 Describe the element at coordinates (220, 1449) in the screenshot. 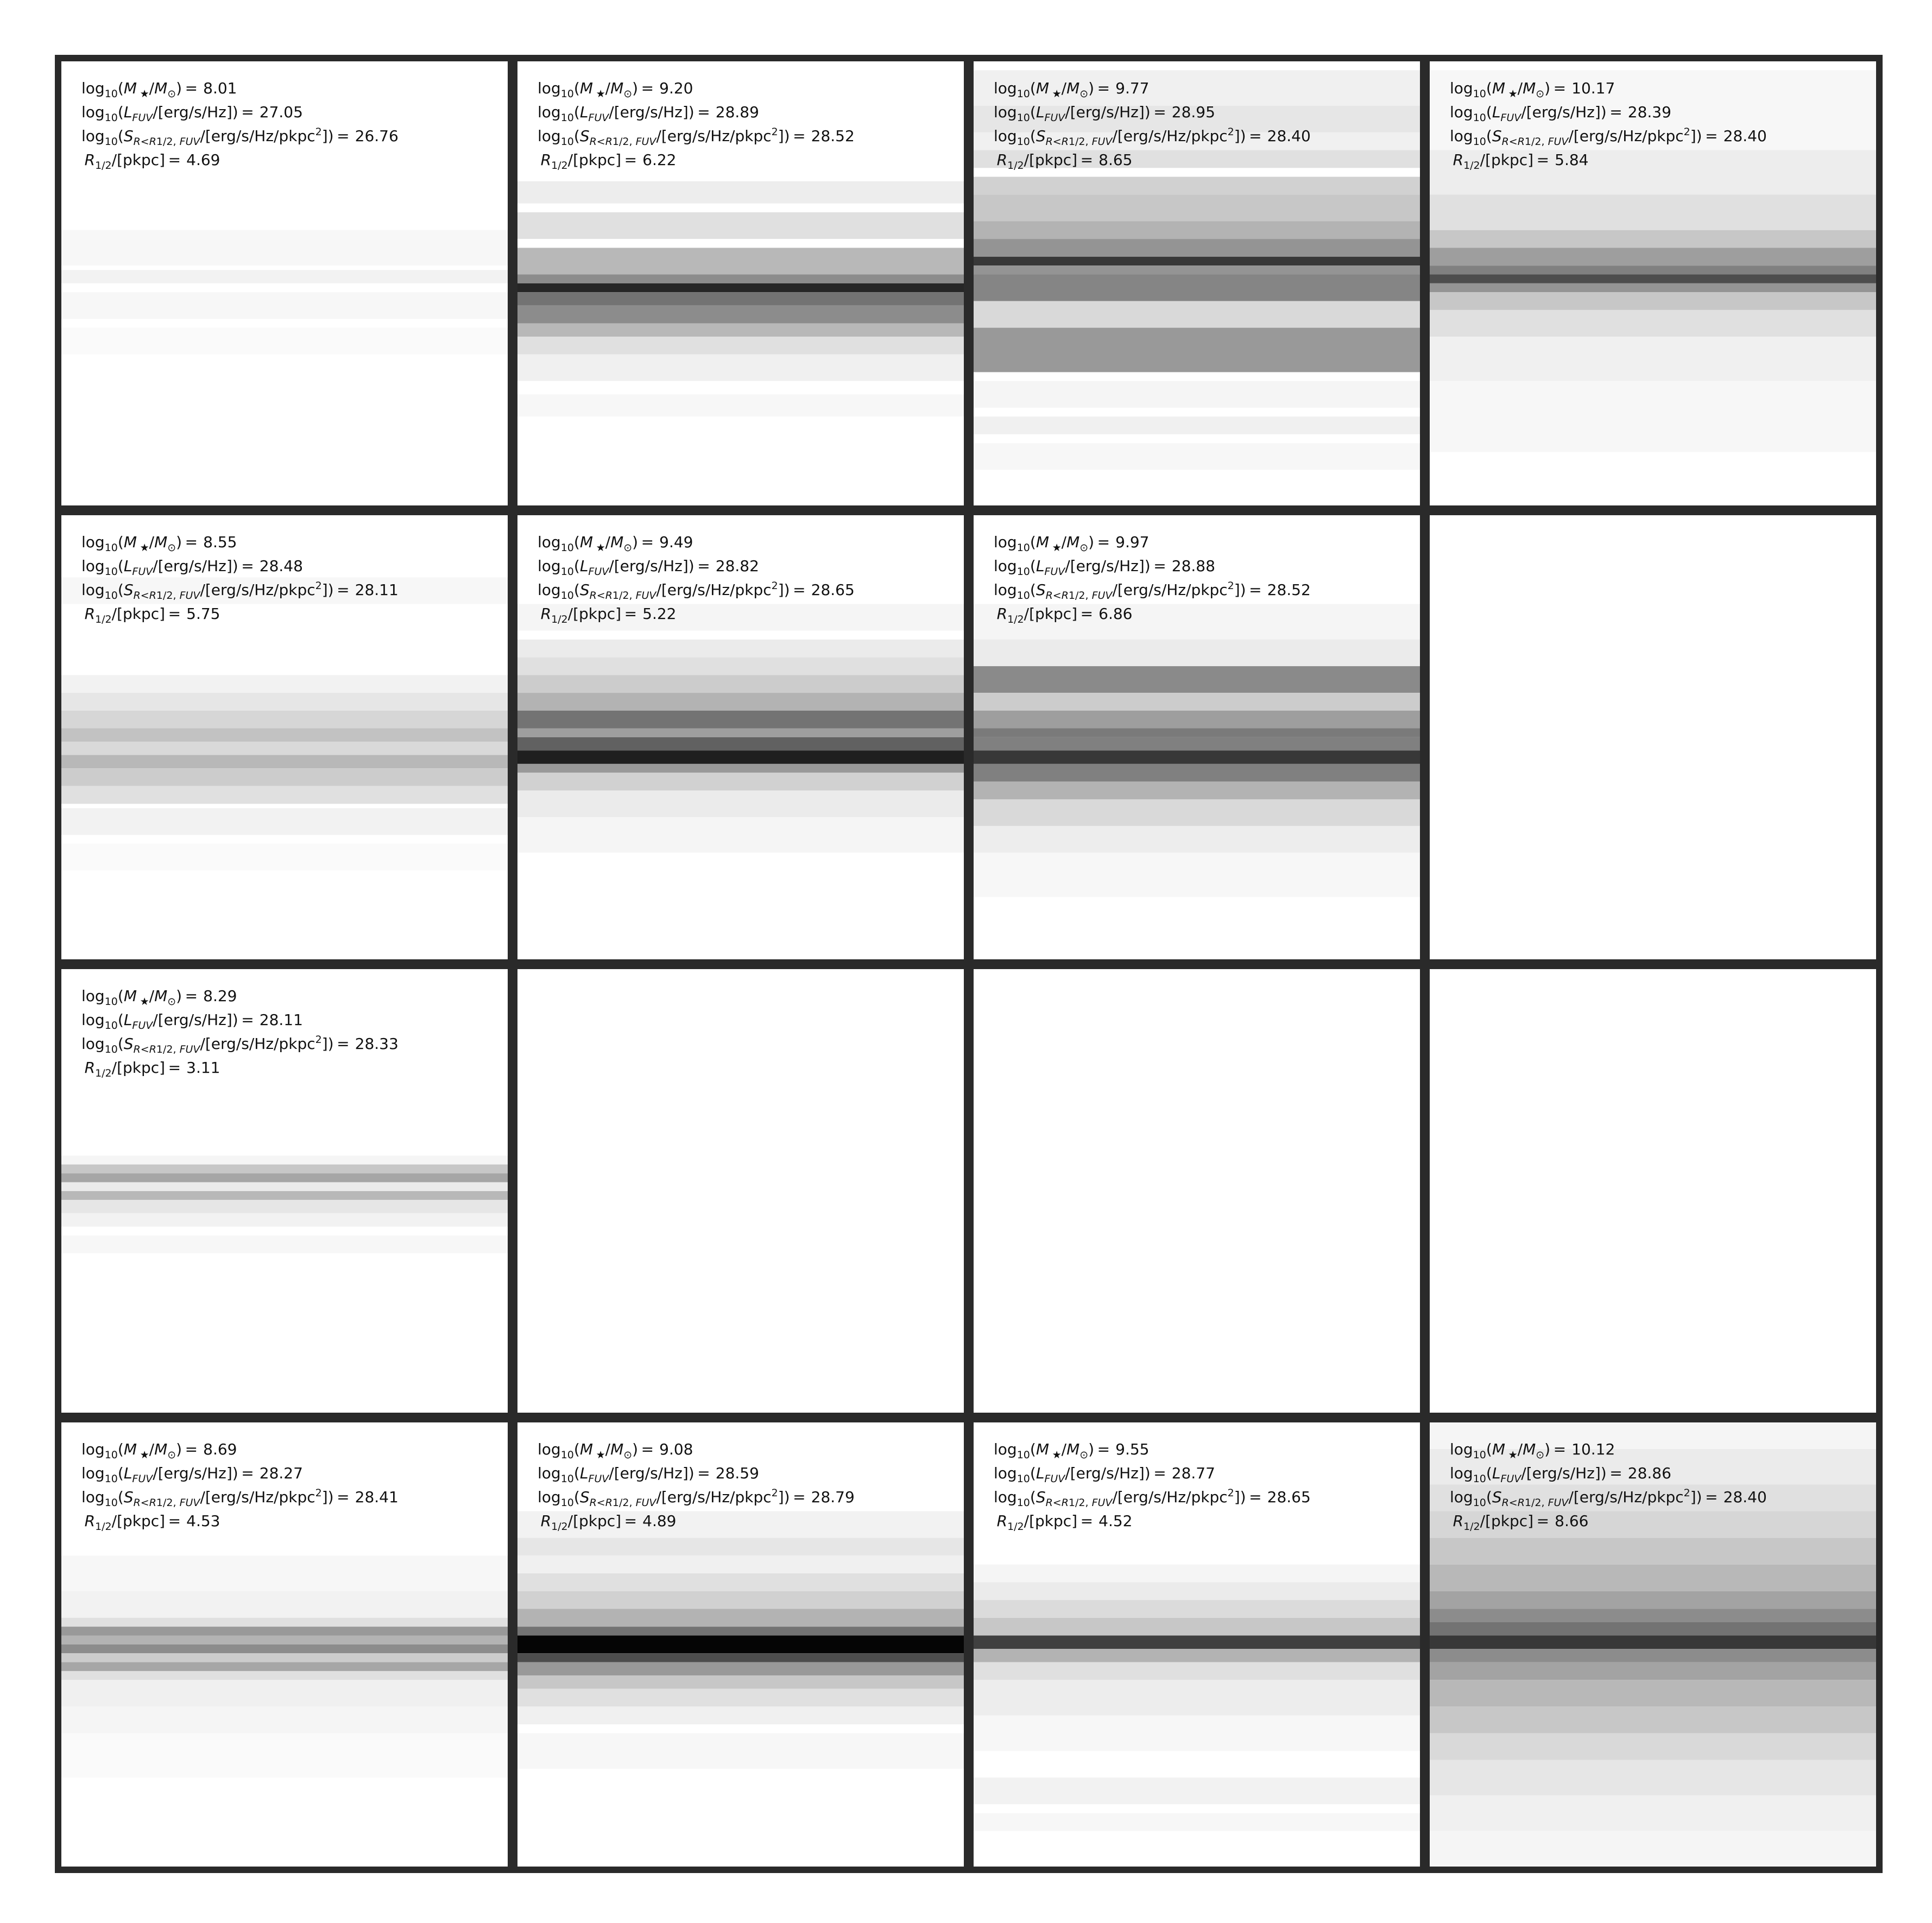

I see `stellar-mass-value: 8.69` at that location.